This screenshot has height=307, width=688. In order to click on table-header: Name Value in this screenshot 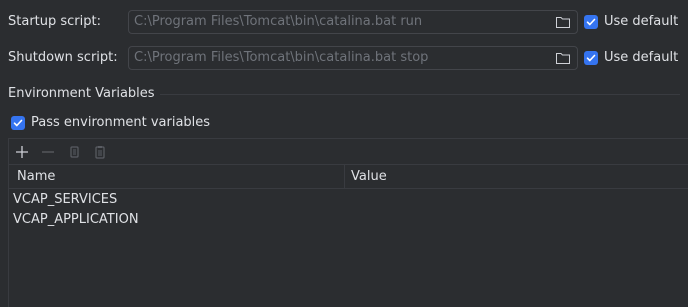, I will do `click(348, 177)`.